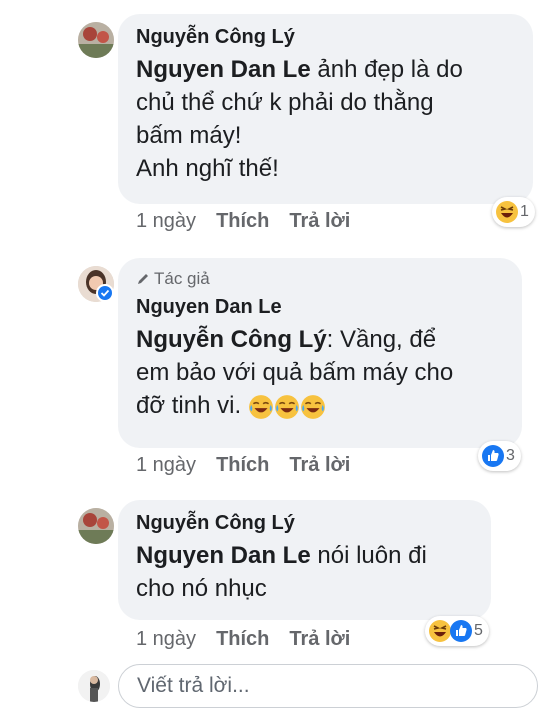 The width and height of the screenshot is (556, 720). I want to click on reaction-summary: 3, so click(499, 456).